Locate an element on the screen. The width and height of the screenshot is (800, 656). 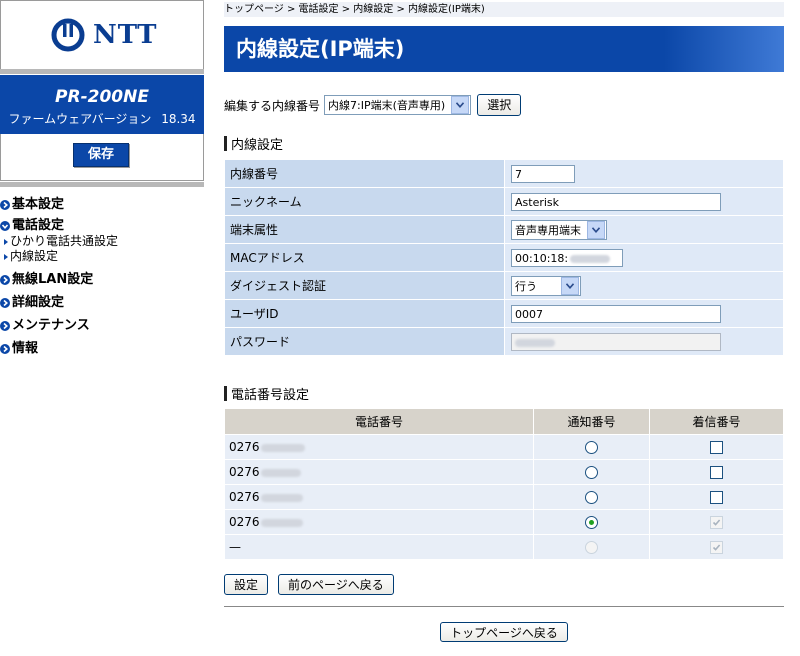
ntt-logo-icon is located at coordinates (68, 35).